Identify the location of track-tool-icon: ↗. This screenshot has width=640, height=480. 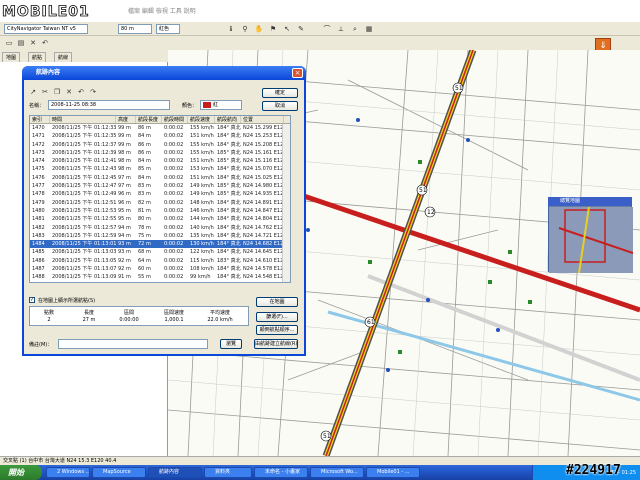
(33, 92).